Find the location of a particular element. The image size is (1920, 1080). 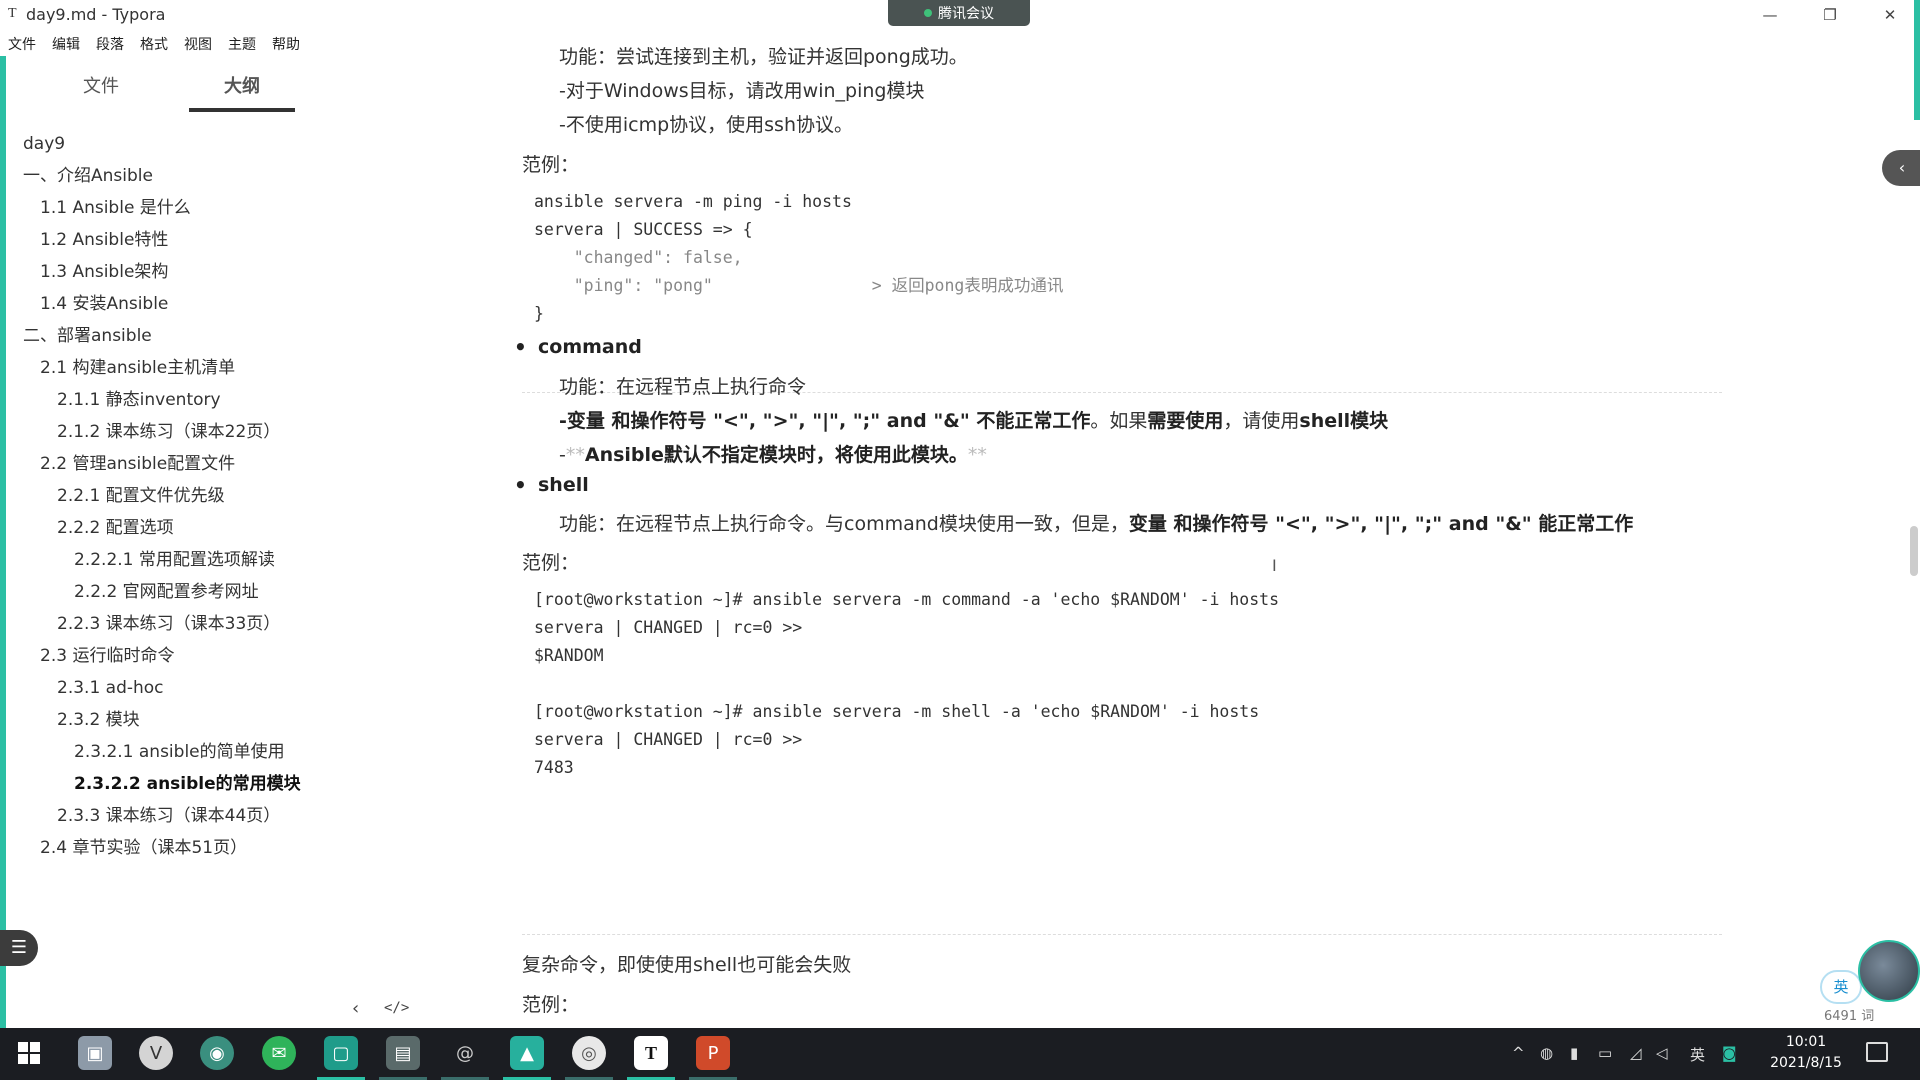

menu-help: 帮助 is located at coordinates (286, 43).